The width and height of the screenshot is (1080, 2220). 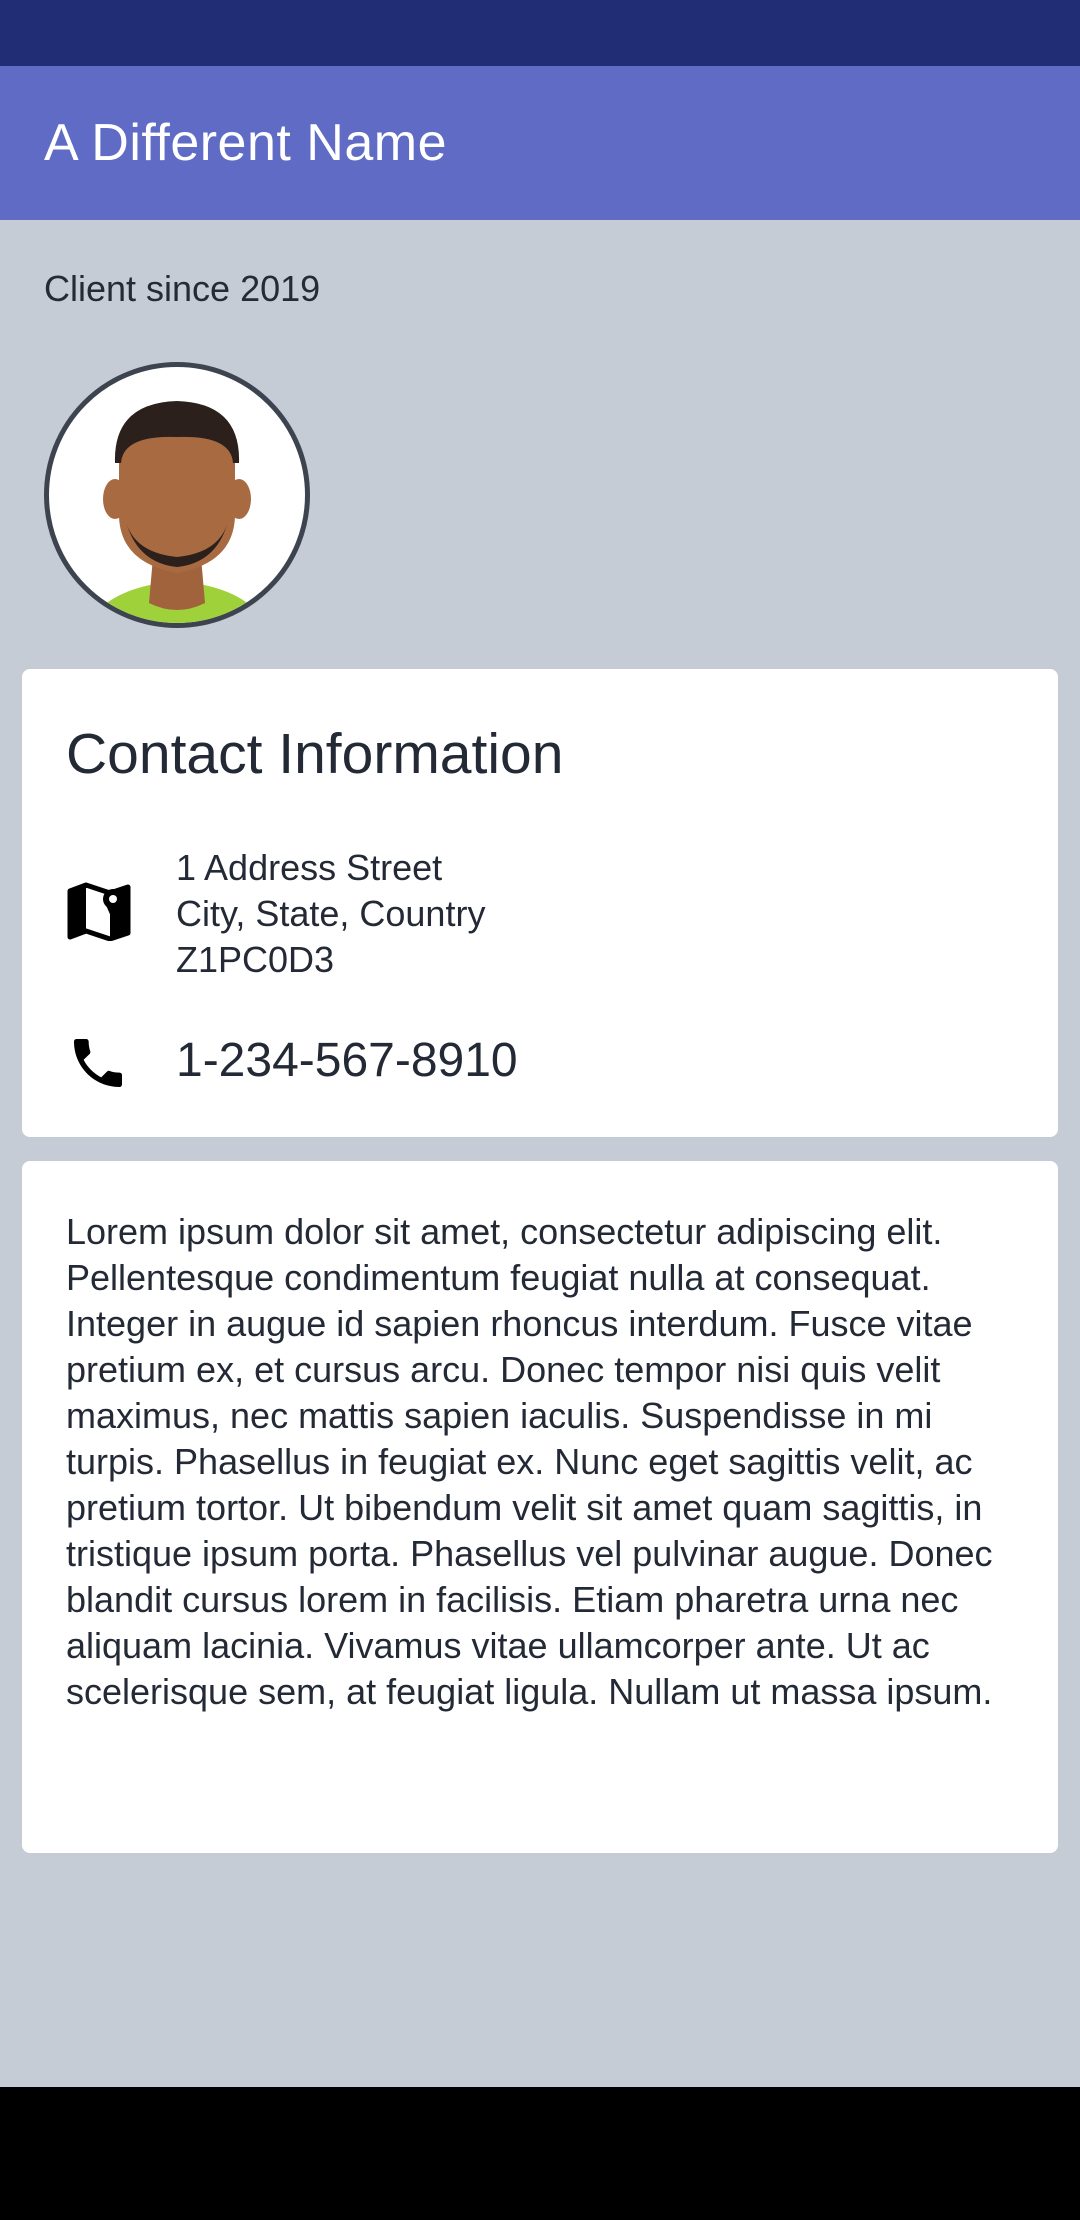 I want to click on address-line-1: 1 Address Street, so click(x=309, y=867).